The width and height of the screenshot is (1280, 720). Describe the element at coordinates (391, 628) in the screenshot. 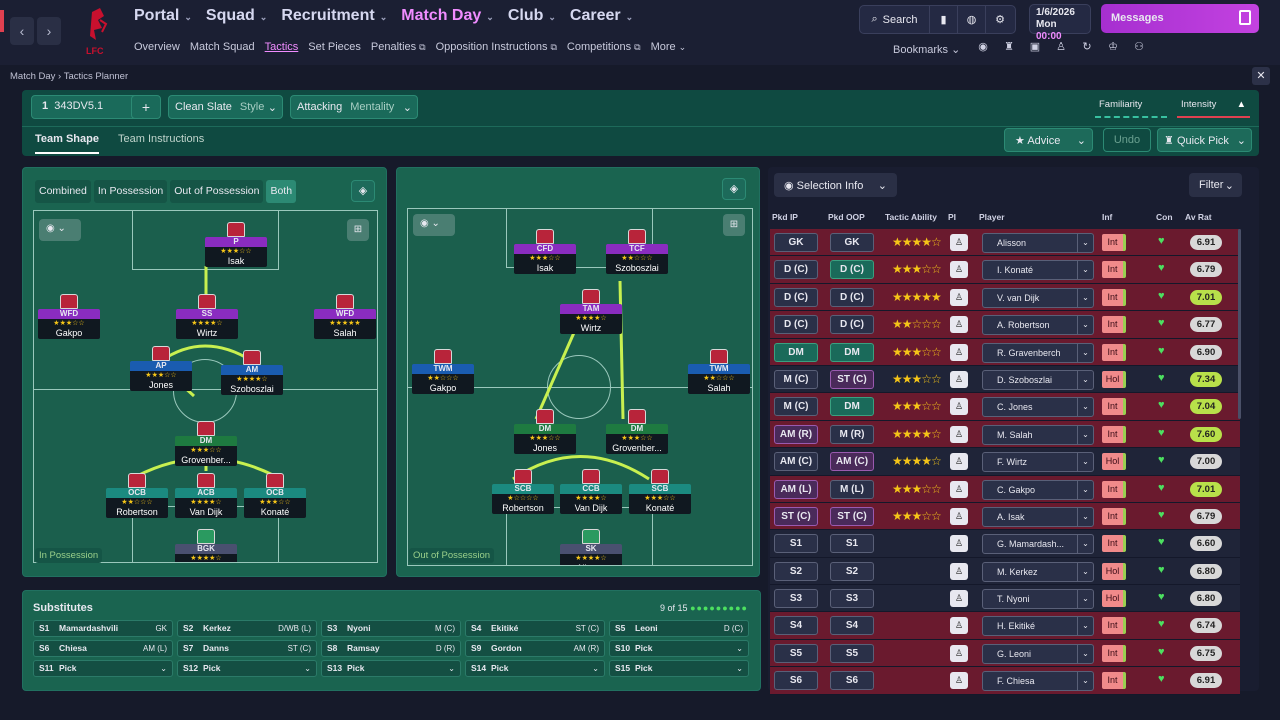

I see `sub-slot-s3: S3 Nyoni M (C)` at that location.